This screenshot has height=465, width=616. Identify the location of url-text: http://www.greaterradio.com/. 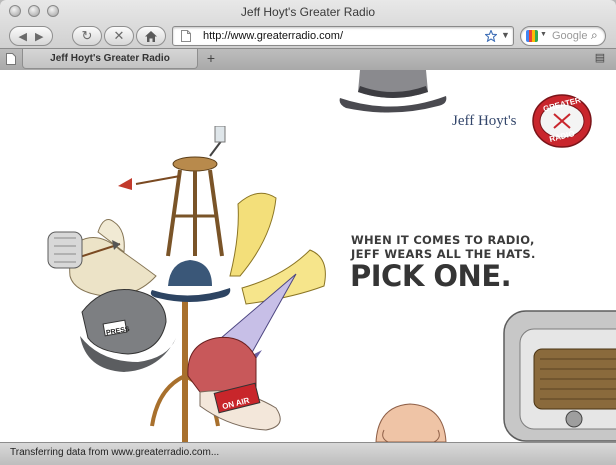
(273, 36).